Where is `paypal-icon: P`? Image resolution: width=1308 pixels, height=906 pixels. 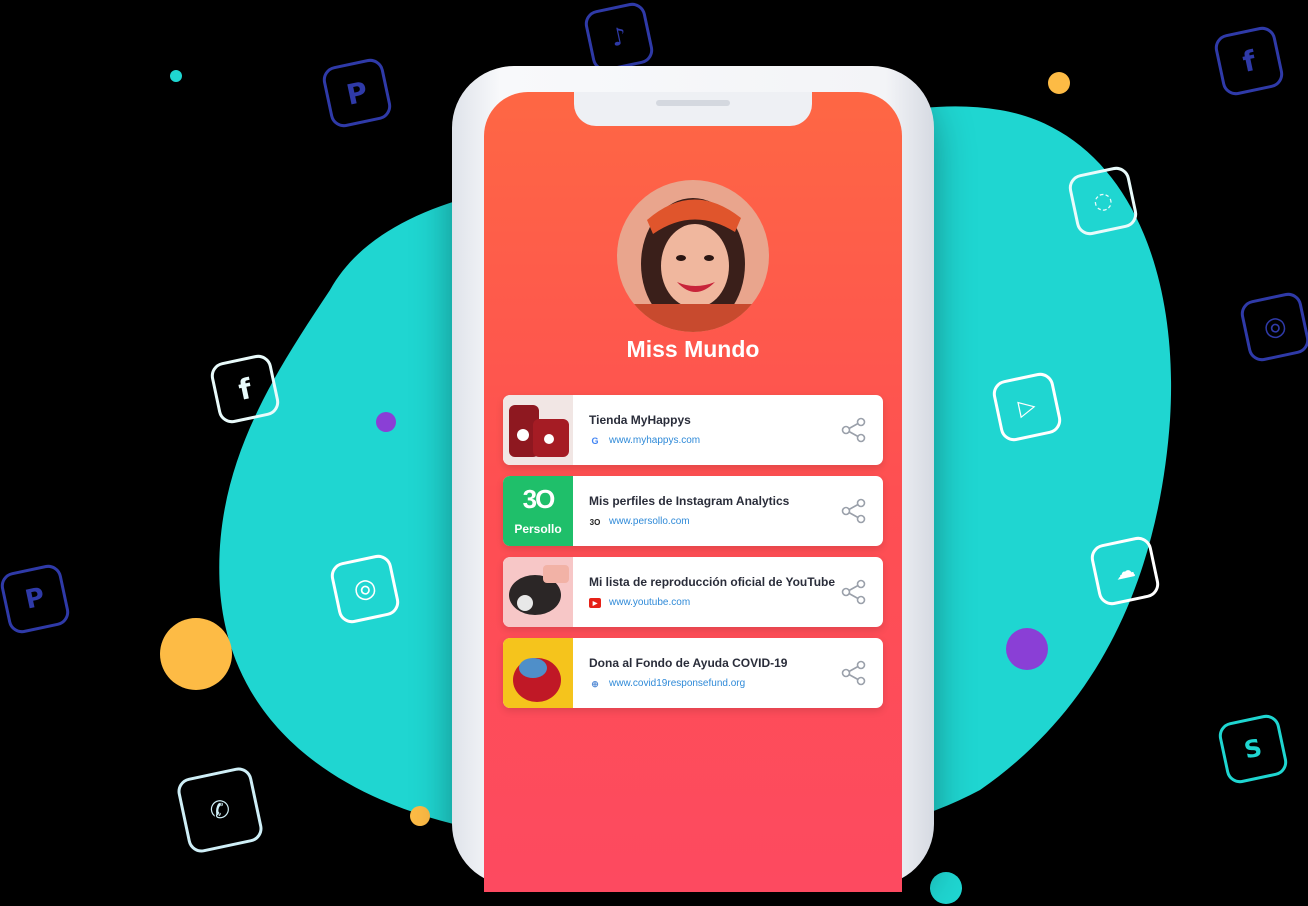 paypal-icon: P is located at coordinates (357, 93).